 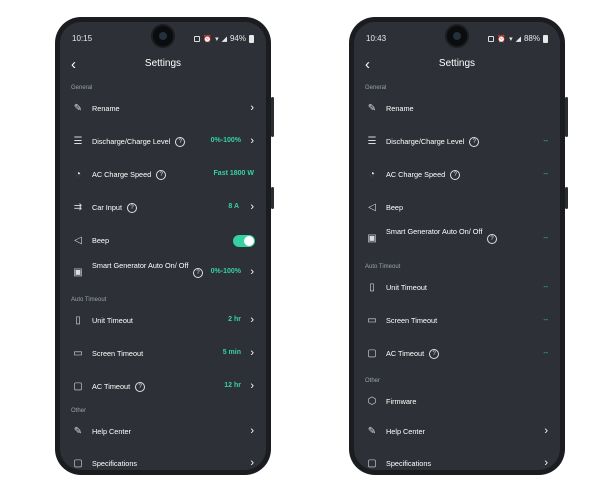 What do you see at coordinates (163, 40) in the screenshot?
I see `status-bar: 10:15 ⏰ ▾ ◢ 94%` at bounding box center [163, 40].